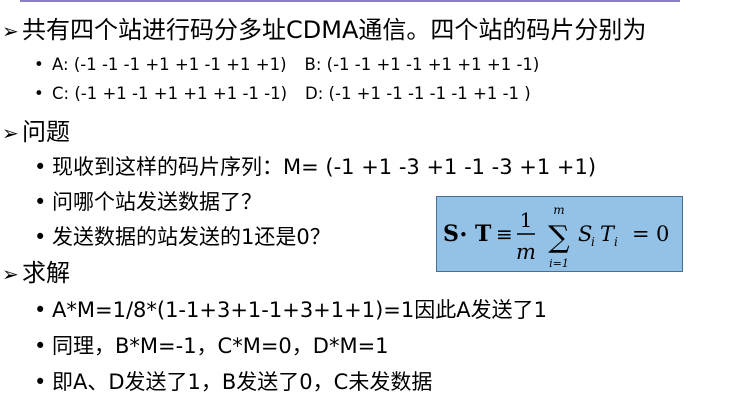 The image size is (756, 415). Describe the element at coordinates (46, 273) in the screenshot. I see `heading-text: 求解` at that location.